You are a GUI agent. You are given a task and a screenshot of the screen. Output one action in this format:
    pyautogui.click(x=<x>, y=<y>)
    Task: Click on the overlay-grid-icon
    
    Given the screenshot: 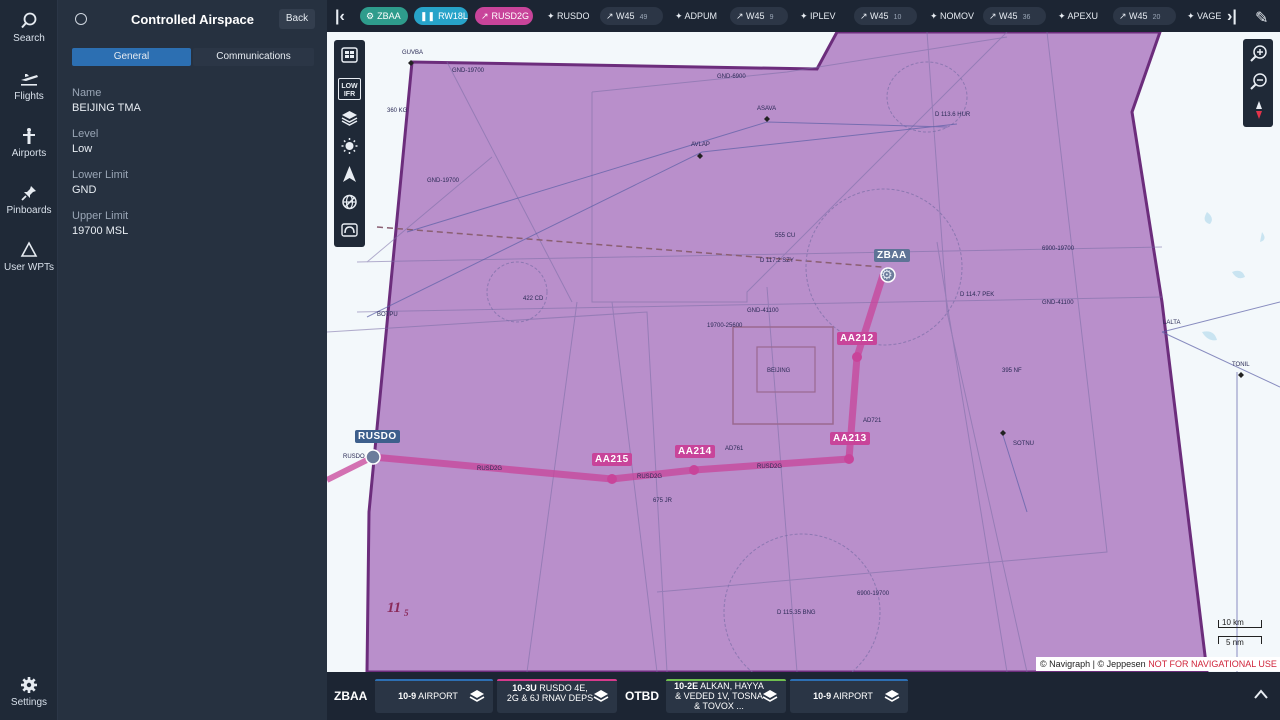 What is the action you would take?
    pyautogui.click(x=349, y=55)
    